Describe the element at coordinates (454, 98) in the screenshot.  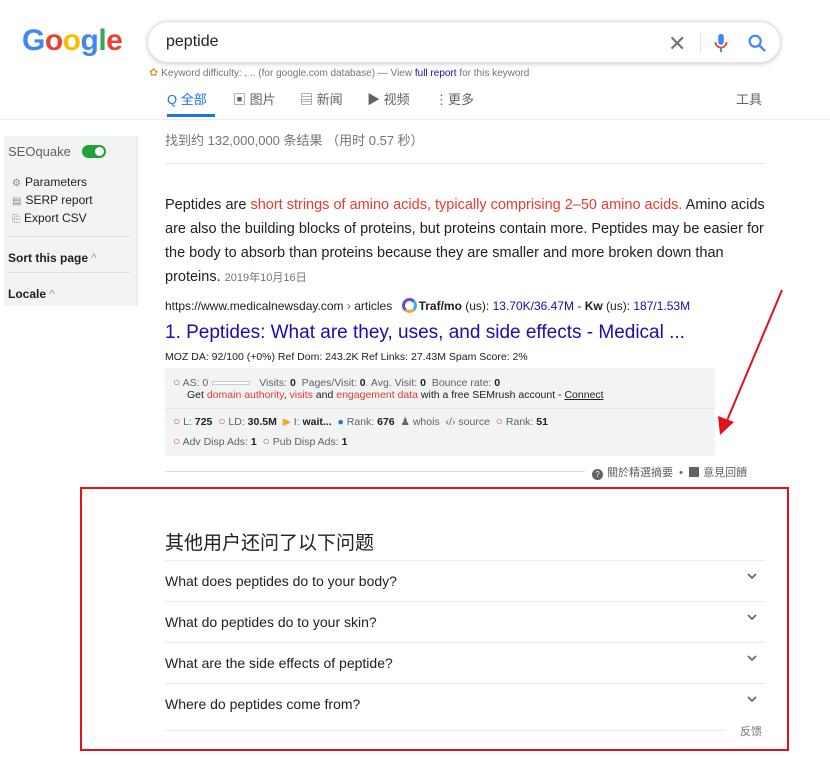
I see `tab-more: ⋮更多` at that location.